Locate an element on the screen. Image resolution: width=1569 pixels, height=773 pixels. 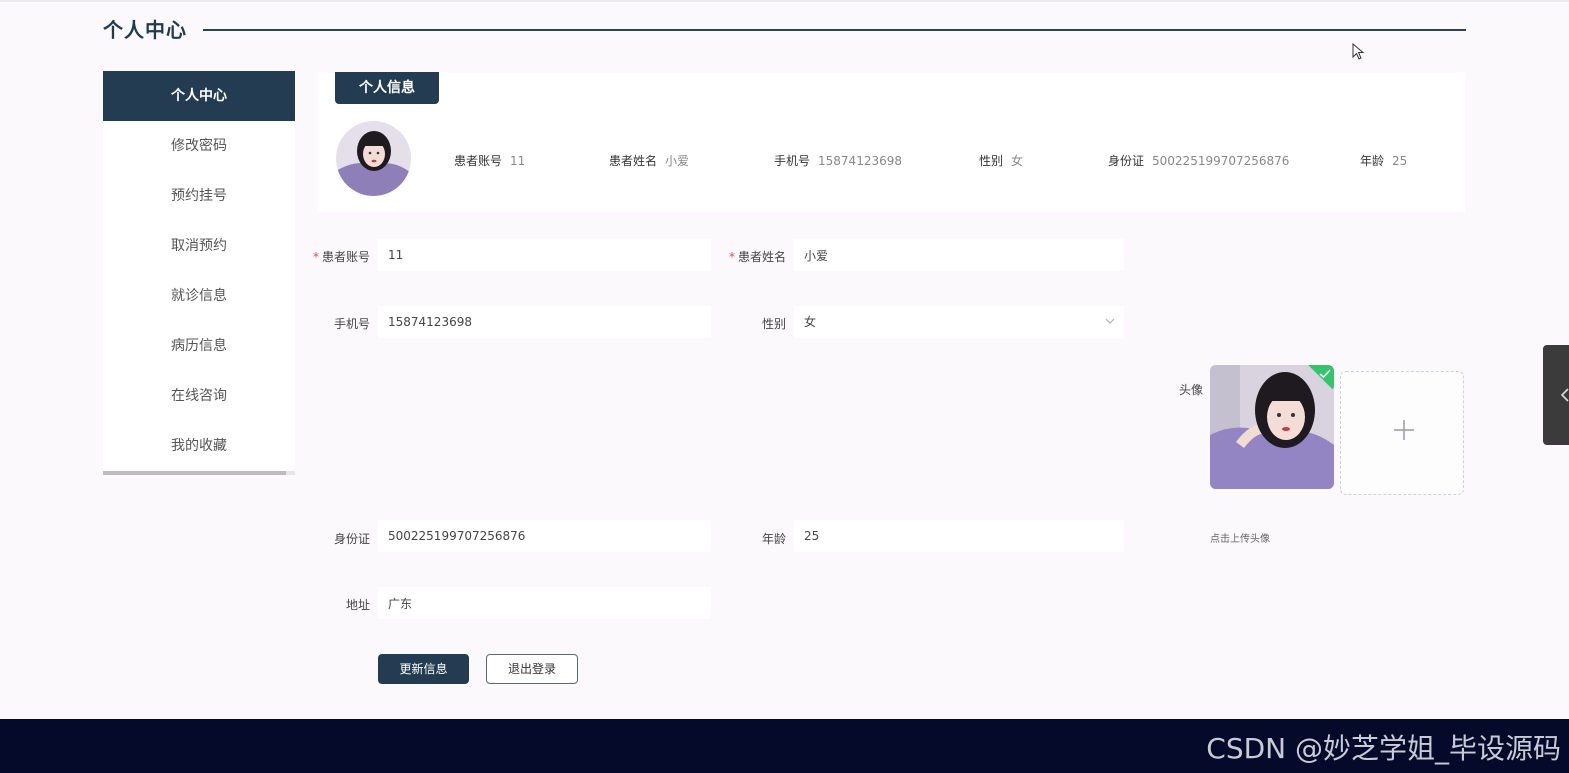
watermark-text: CSDN @妙芝学姐_毕设源码 is located at coordinates (1383, 748).